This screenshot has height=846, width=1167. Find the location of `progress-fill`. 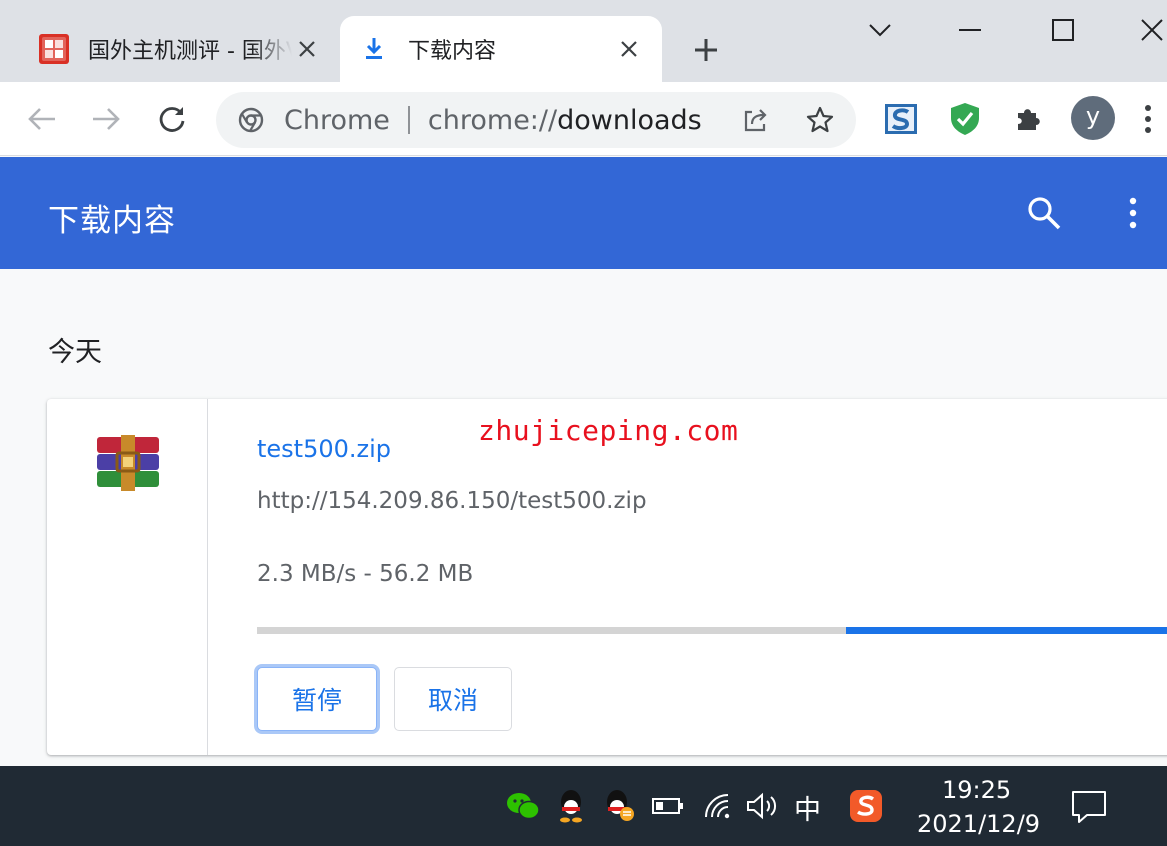

progress-fill is located at coordinates (1006, 630).